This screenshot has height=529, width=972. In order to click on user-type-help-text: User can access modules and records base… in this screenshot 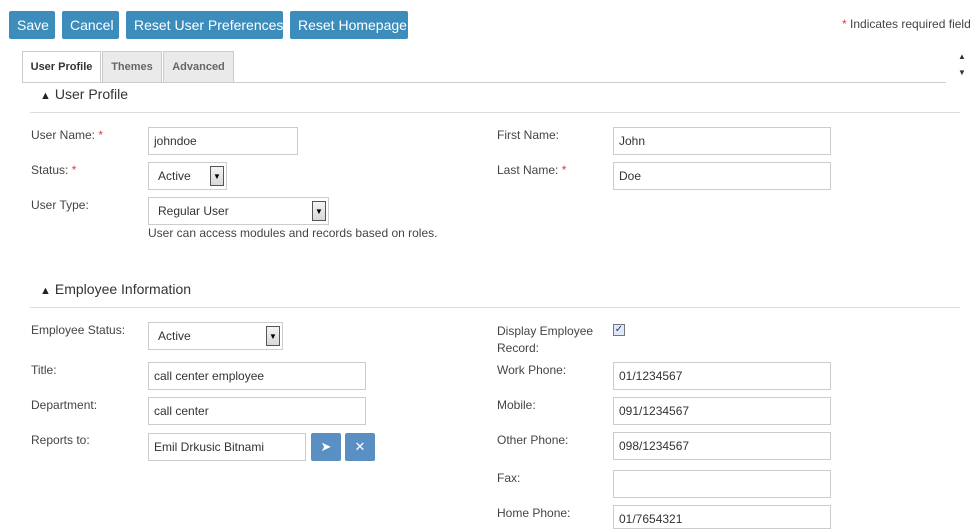, I will do `click(293, 233)`.